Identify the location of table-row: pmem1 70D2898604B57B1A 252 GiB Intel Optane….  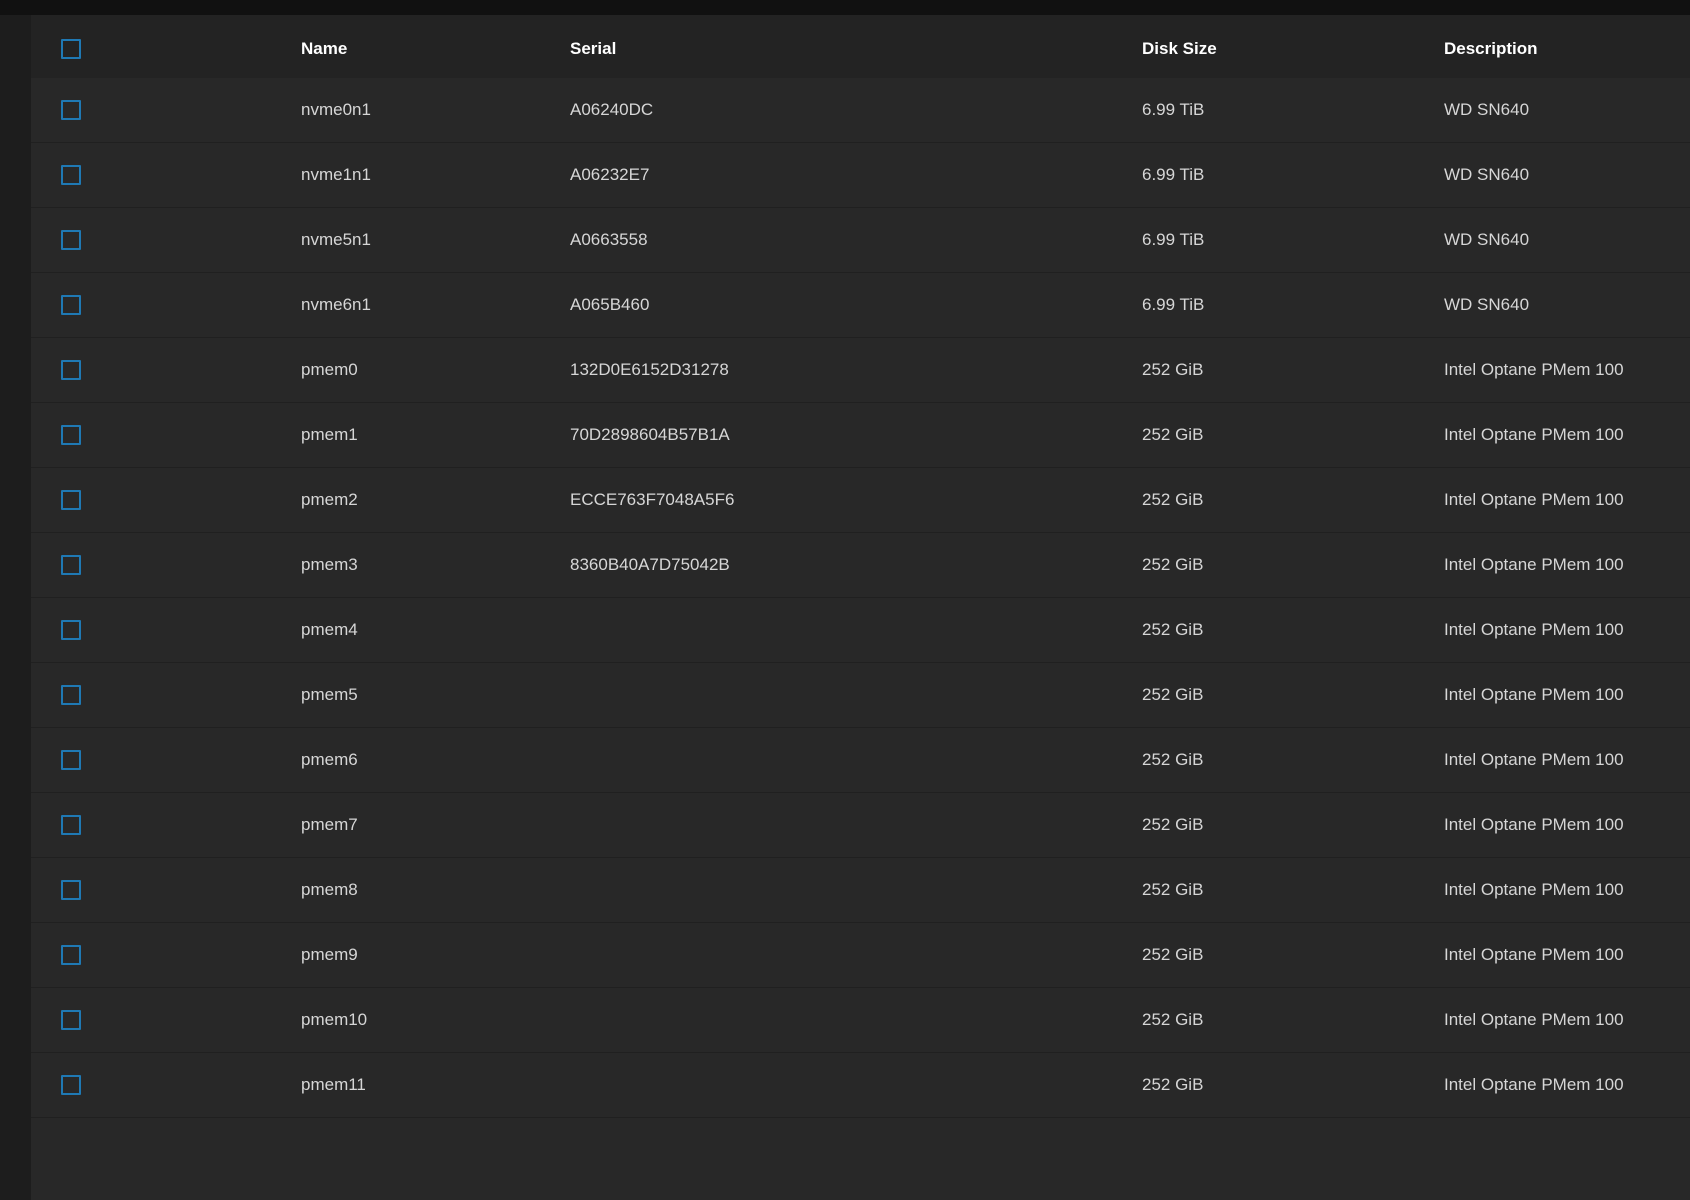
(860, 435).